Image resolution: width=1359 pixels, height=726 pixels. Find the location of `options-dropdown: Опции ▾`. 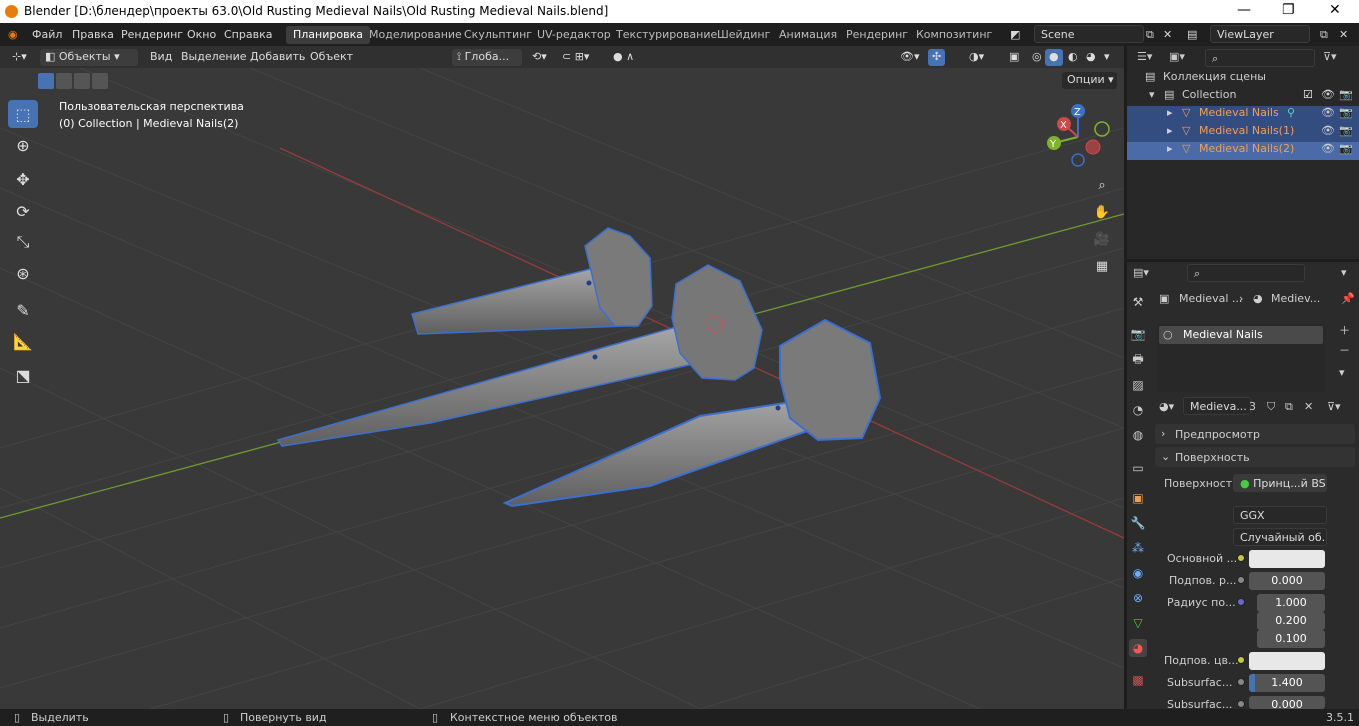

options-dropdown: Опции ▾ is located at coordinates (1089, 80).